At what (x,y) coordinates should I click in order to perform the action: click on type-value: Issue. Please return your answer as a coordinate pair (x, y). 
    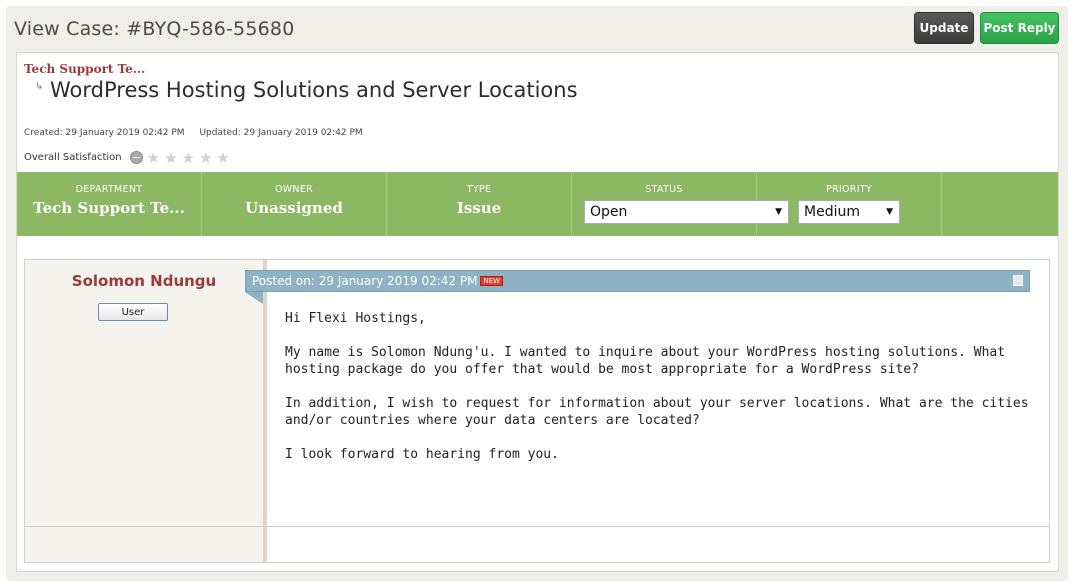
    Looking at the image, I should click on (479, 208).